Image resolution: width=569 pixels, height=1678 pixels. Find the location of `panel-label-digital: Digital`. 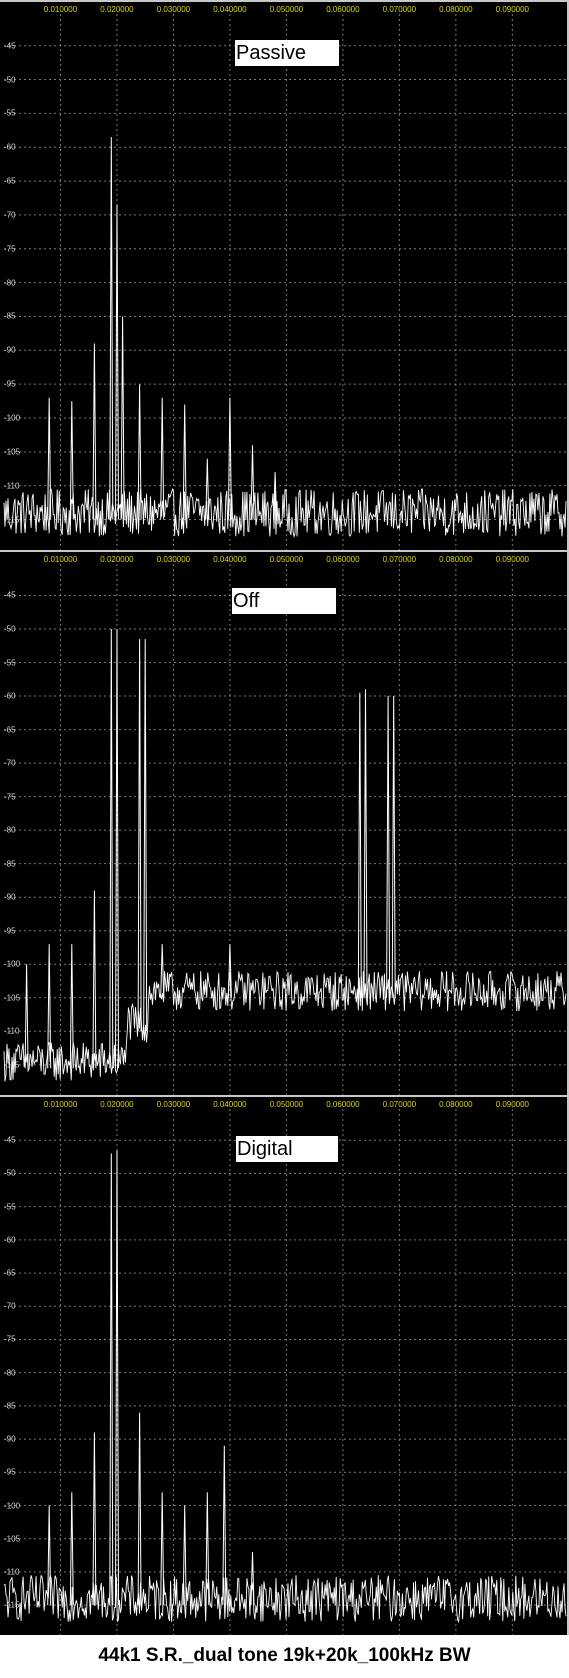

panel-label-digital: Digital is located at coordinates (287, 1149).